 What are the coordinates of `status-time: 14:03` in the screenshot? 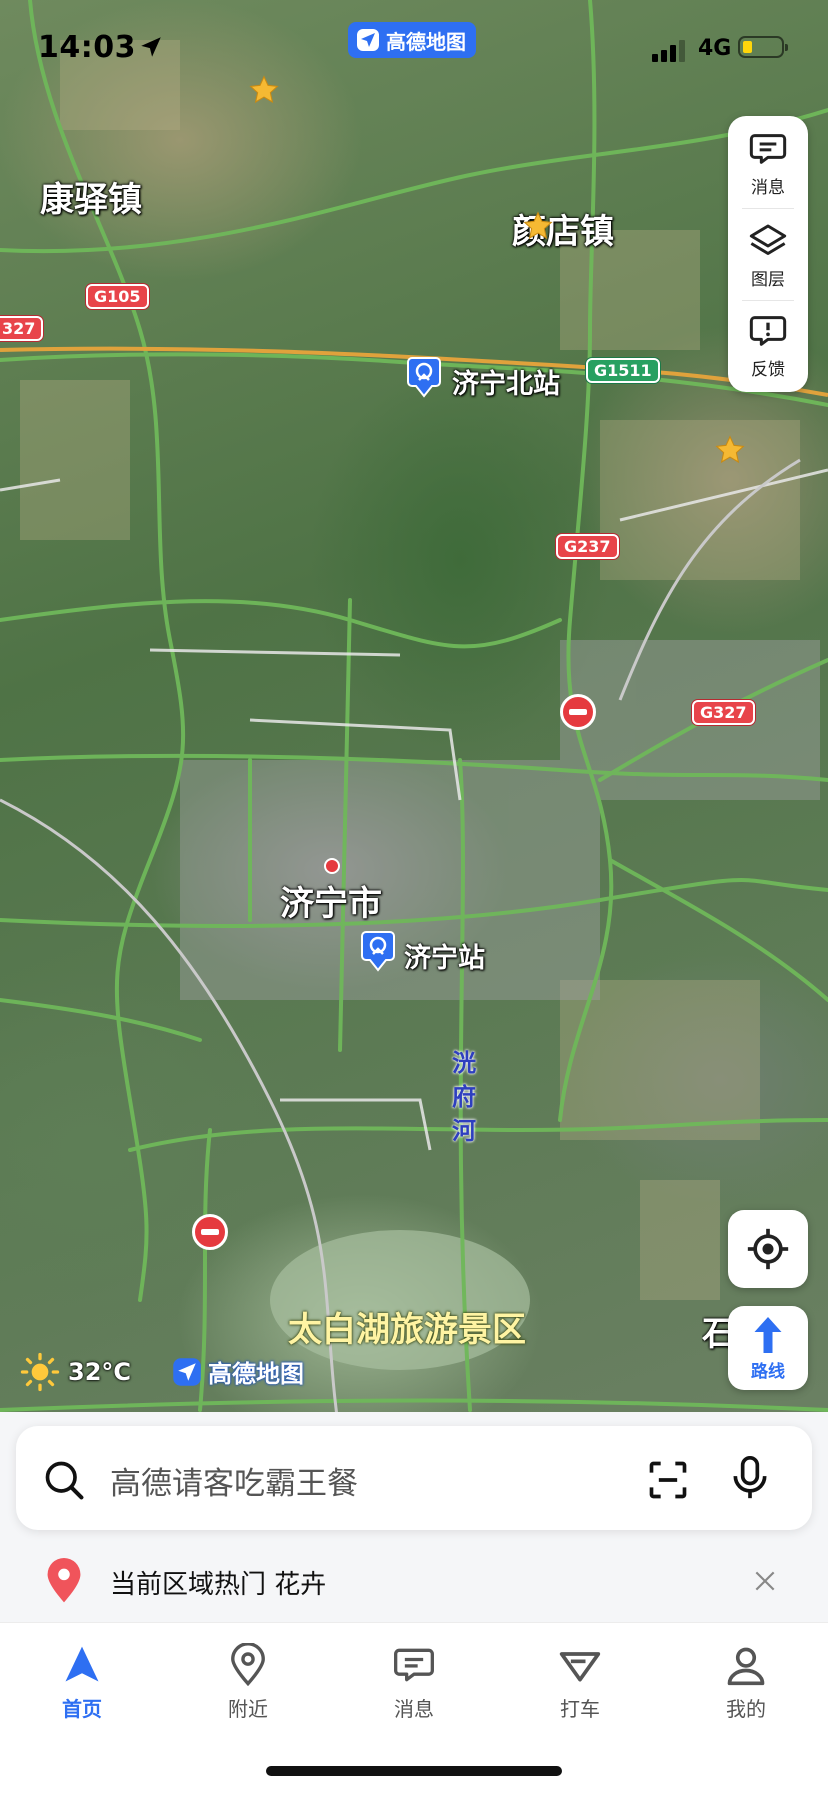 It's located at (87, 47).